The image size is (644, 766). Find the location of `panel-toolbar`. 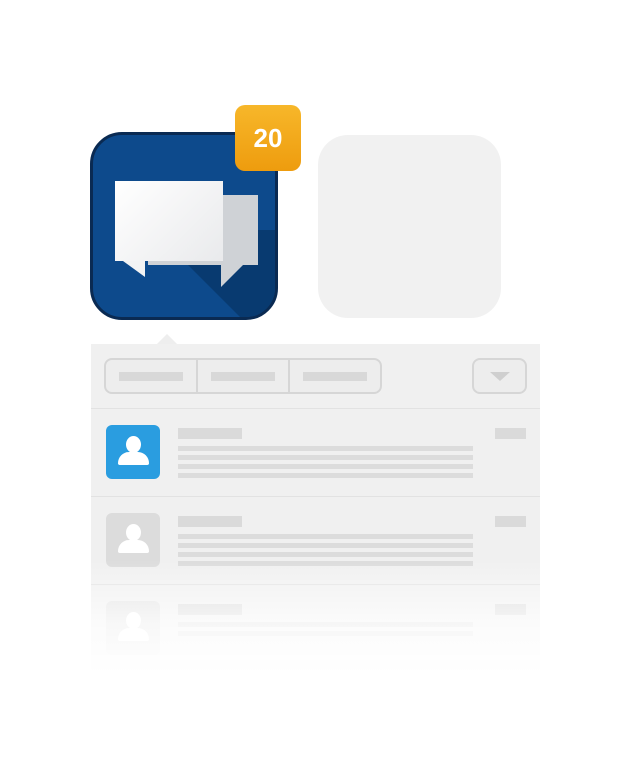

panel-toolbar is located at coordinates (315, 376).